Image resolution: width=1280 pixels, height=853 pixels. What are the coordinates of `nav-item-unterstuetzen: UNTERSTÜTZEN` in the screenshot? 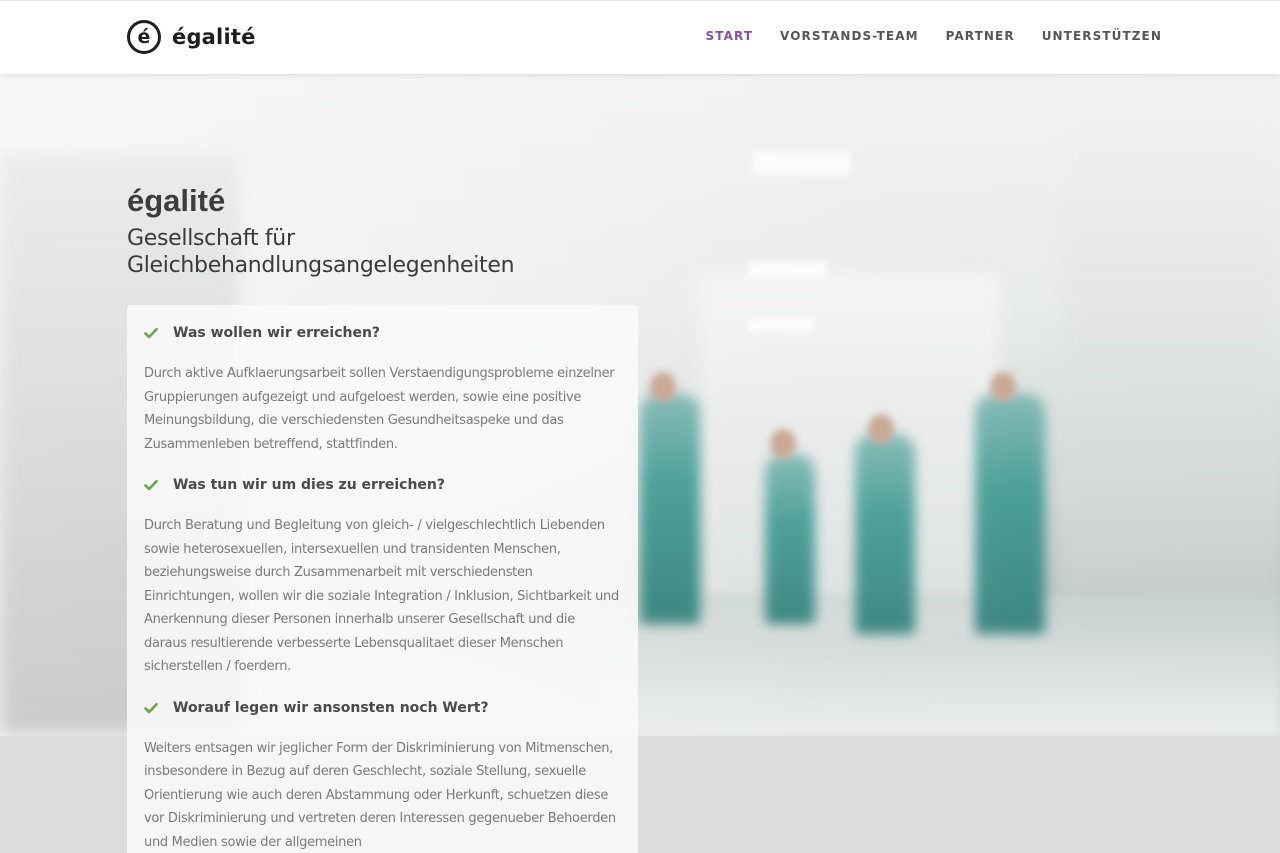 It's located at (1102, 36).